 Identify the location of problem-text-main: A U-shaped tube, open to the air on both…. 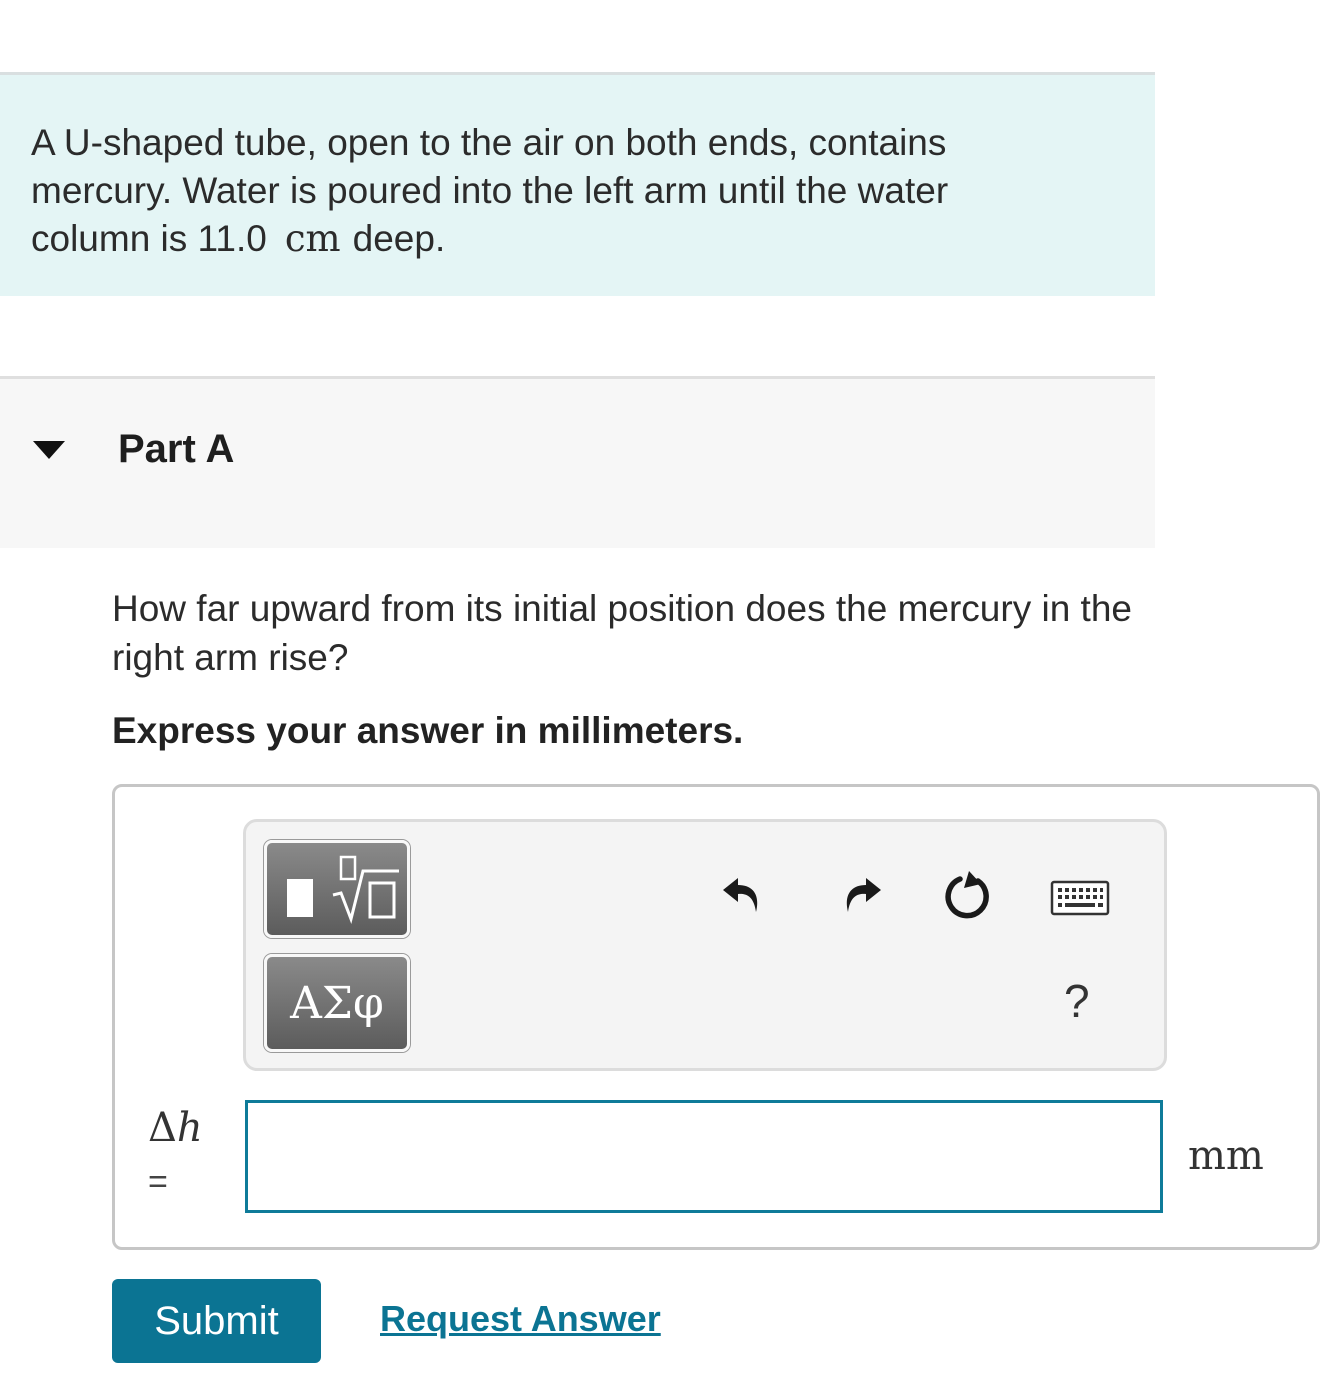
(490, 190).